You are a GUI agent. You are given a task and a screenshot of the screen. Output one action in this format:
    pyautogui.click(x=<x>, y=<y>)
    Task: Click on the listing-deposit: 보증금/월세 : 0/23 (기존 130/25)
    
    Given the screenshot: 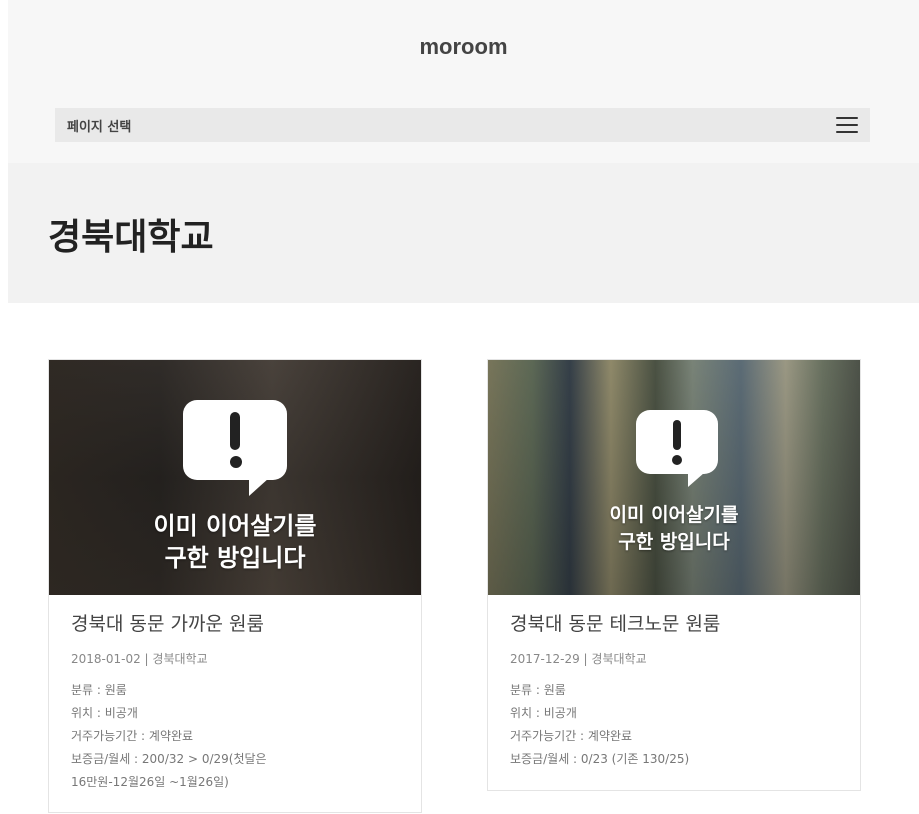 What is the action you would take?
    pyautogui.click(x=600, y=759)
    